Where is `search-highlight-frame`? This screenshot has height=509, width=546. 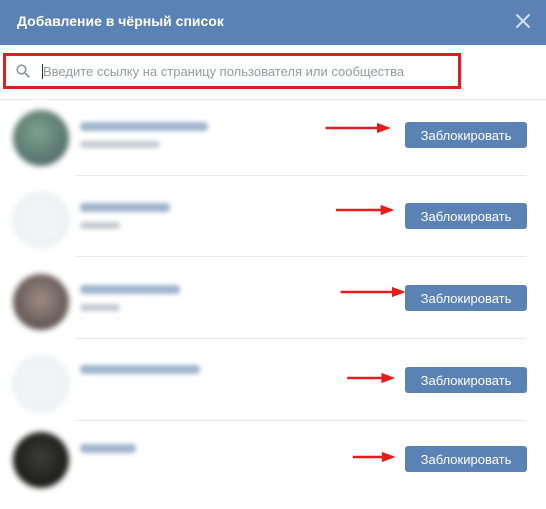
search-highlight-frame is located at coordinates (232, 71).